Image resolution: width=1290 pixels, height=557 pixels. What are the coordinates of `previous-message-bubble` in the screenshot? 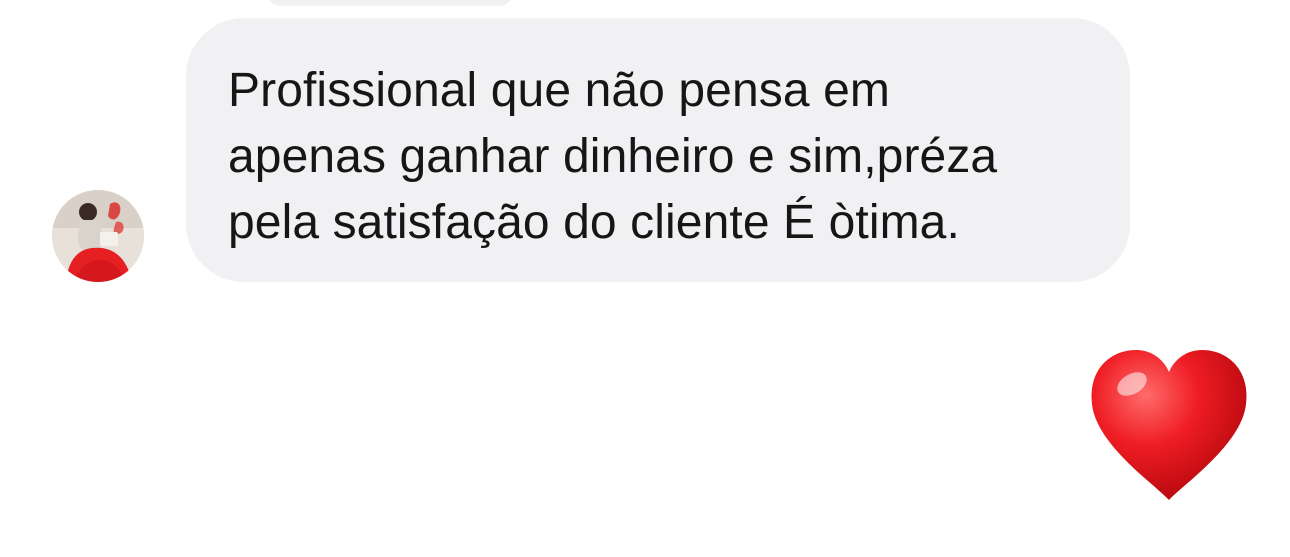 It's located at (390, 3).